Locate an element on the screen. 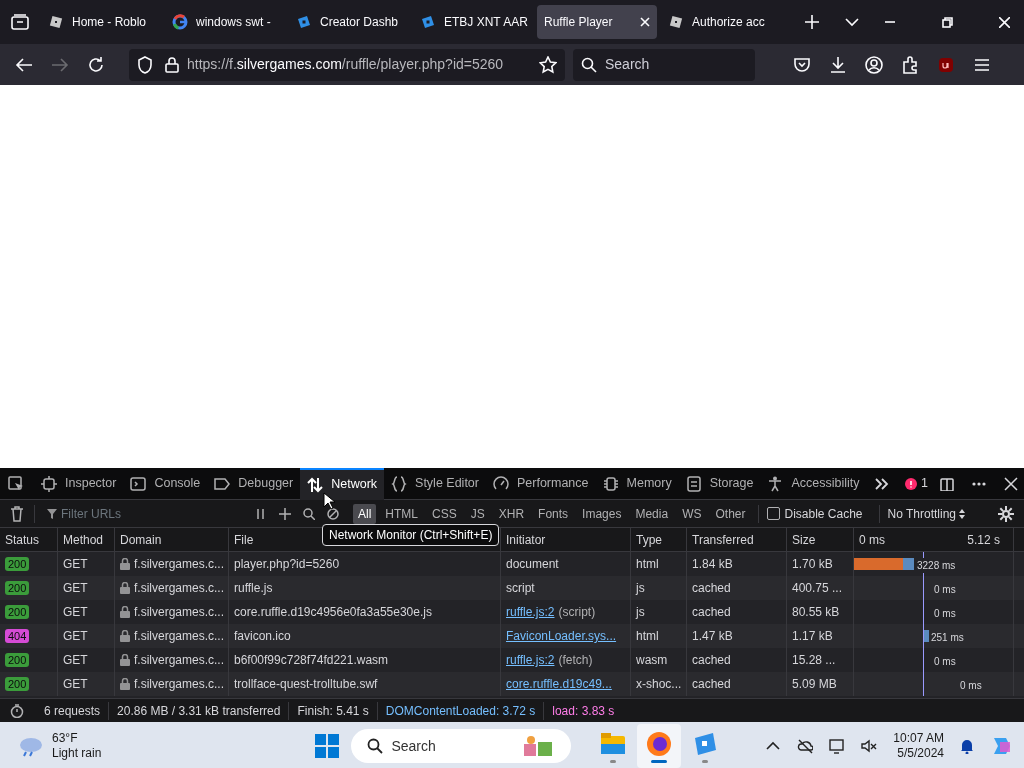 This screenshot has width=1024, height=768. bell-icon is located at coordinates (967, 746).